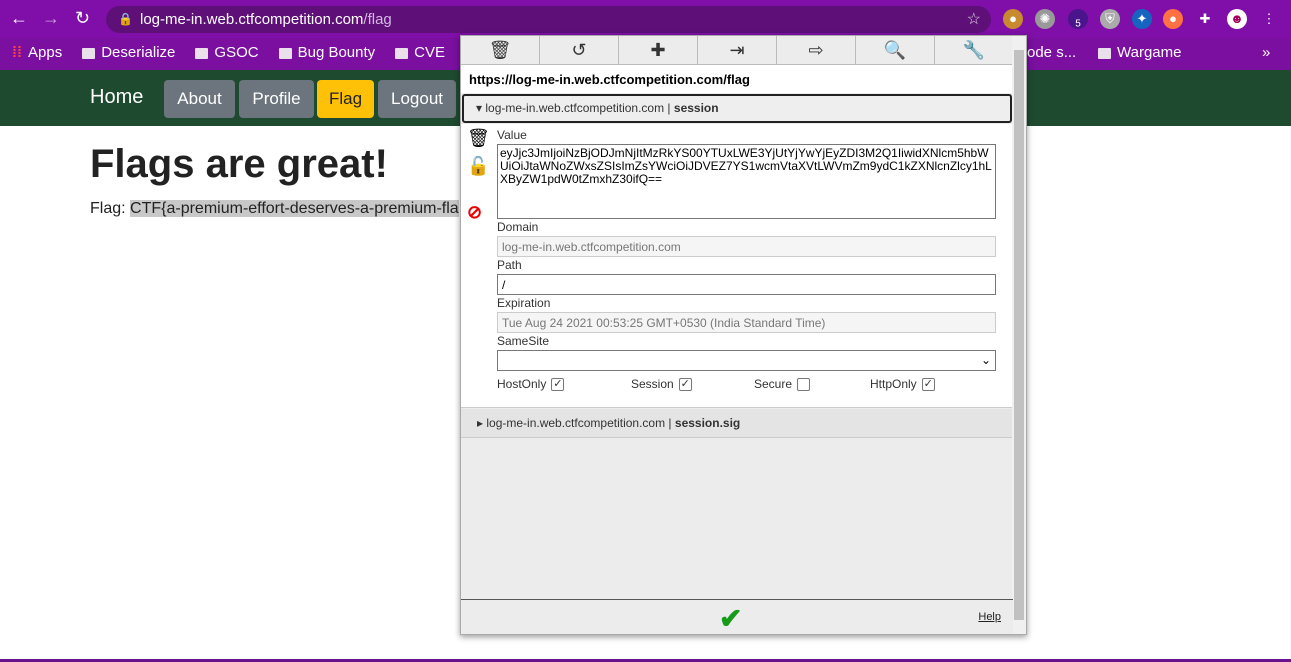 Image resolution: width=1291 pixels, height=662 pixels. What do you see at coordinates (782, 384) in the screenshot?
I see `secure-checkbox: Secure` at bounding box center [782, 384].